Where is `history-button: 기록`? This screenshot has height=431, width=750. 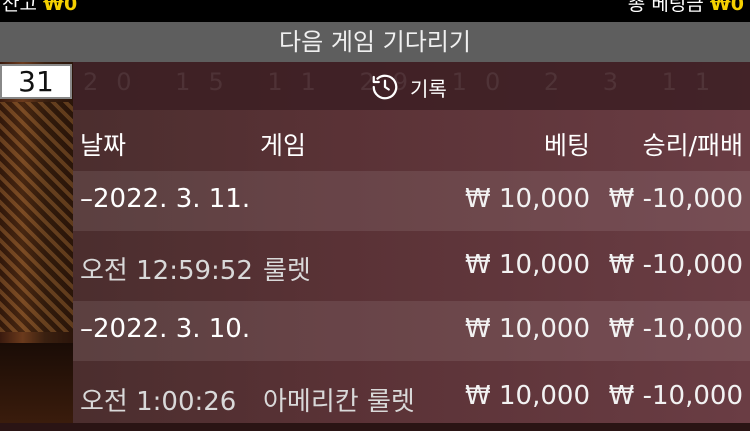 history-button: 기록 is located at coordinates (408, 87).